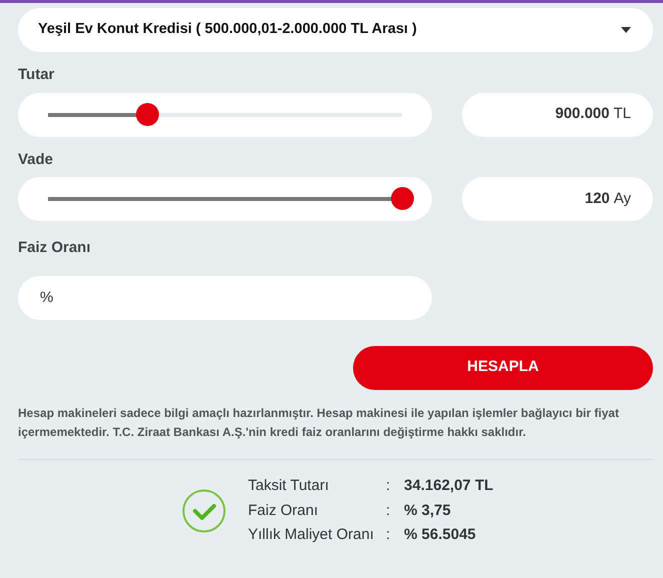 The width and height of the screenshot is (663, 578). I want to click on calculate-button: HESAPLA, so click(503, 368).